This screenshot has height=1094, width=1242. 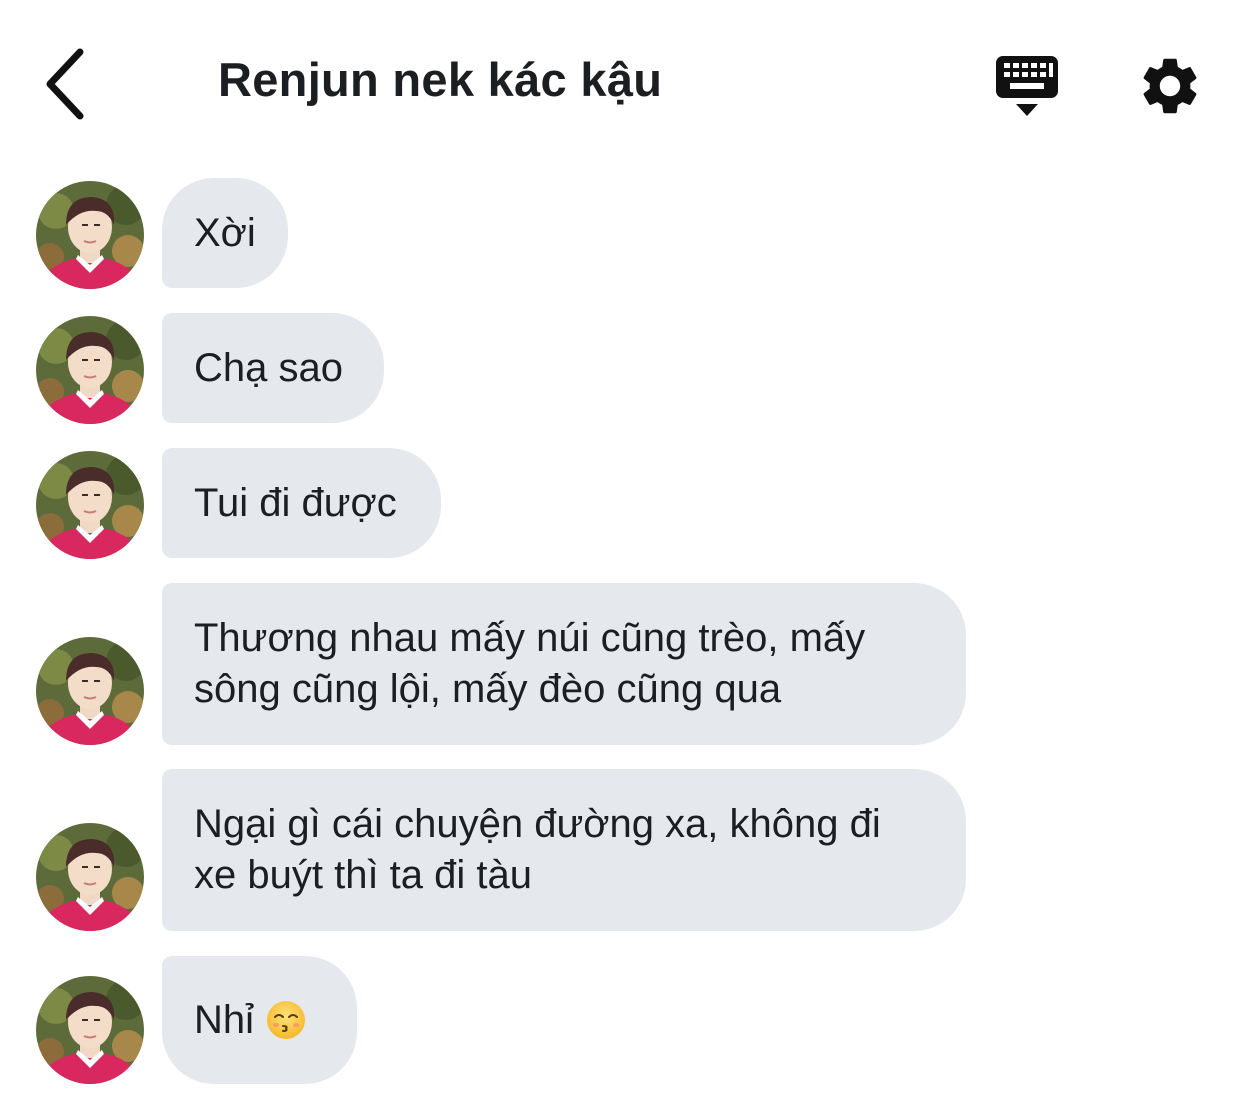 What do you see at coordinates (295, 502) in the screenshot?
I see `message-text: Tui đi được` at bounding box center [295, 502].